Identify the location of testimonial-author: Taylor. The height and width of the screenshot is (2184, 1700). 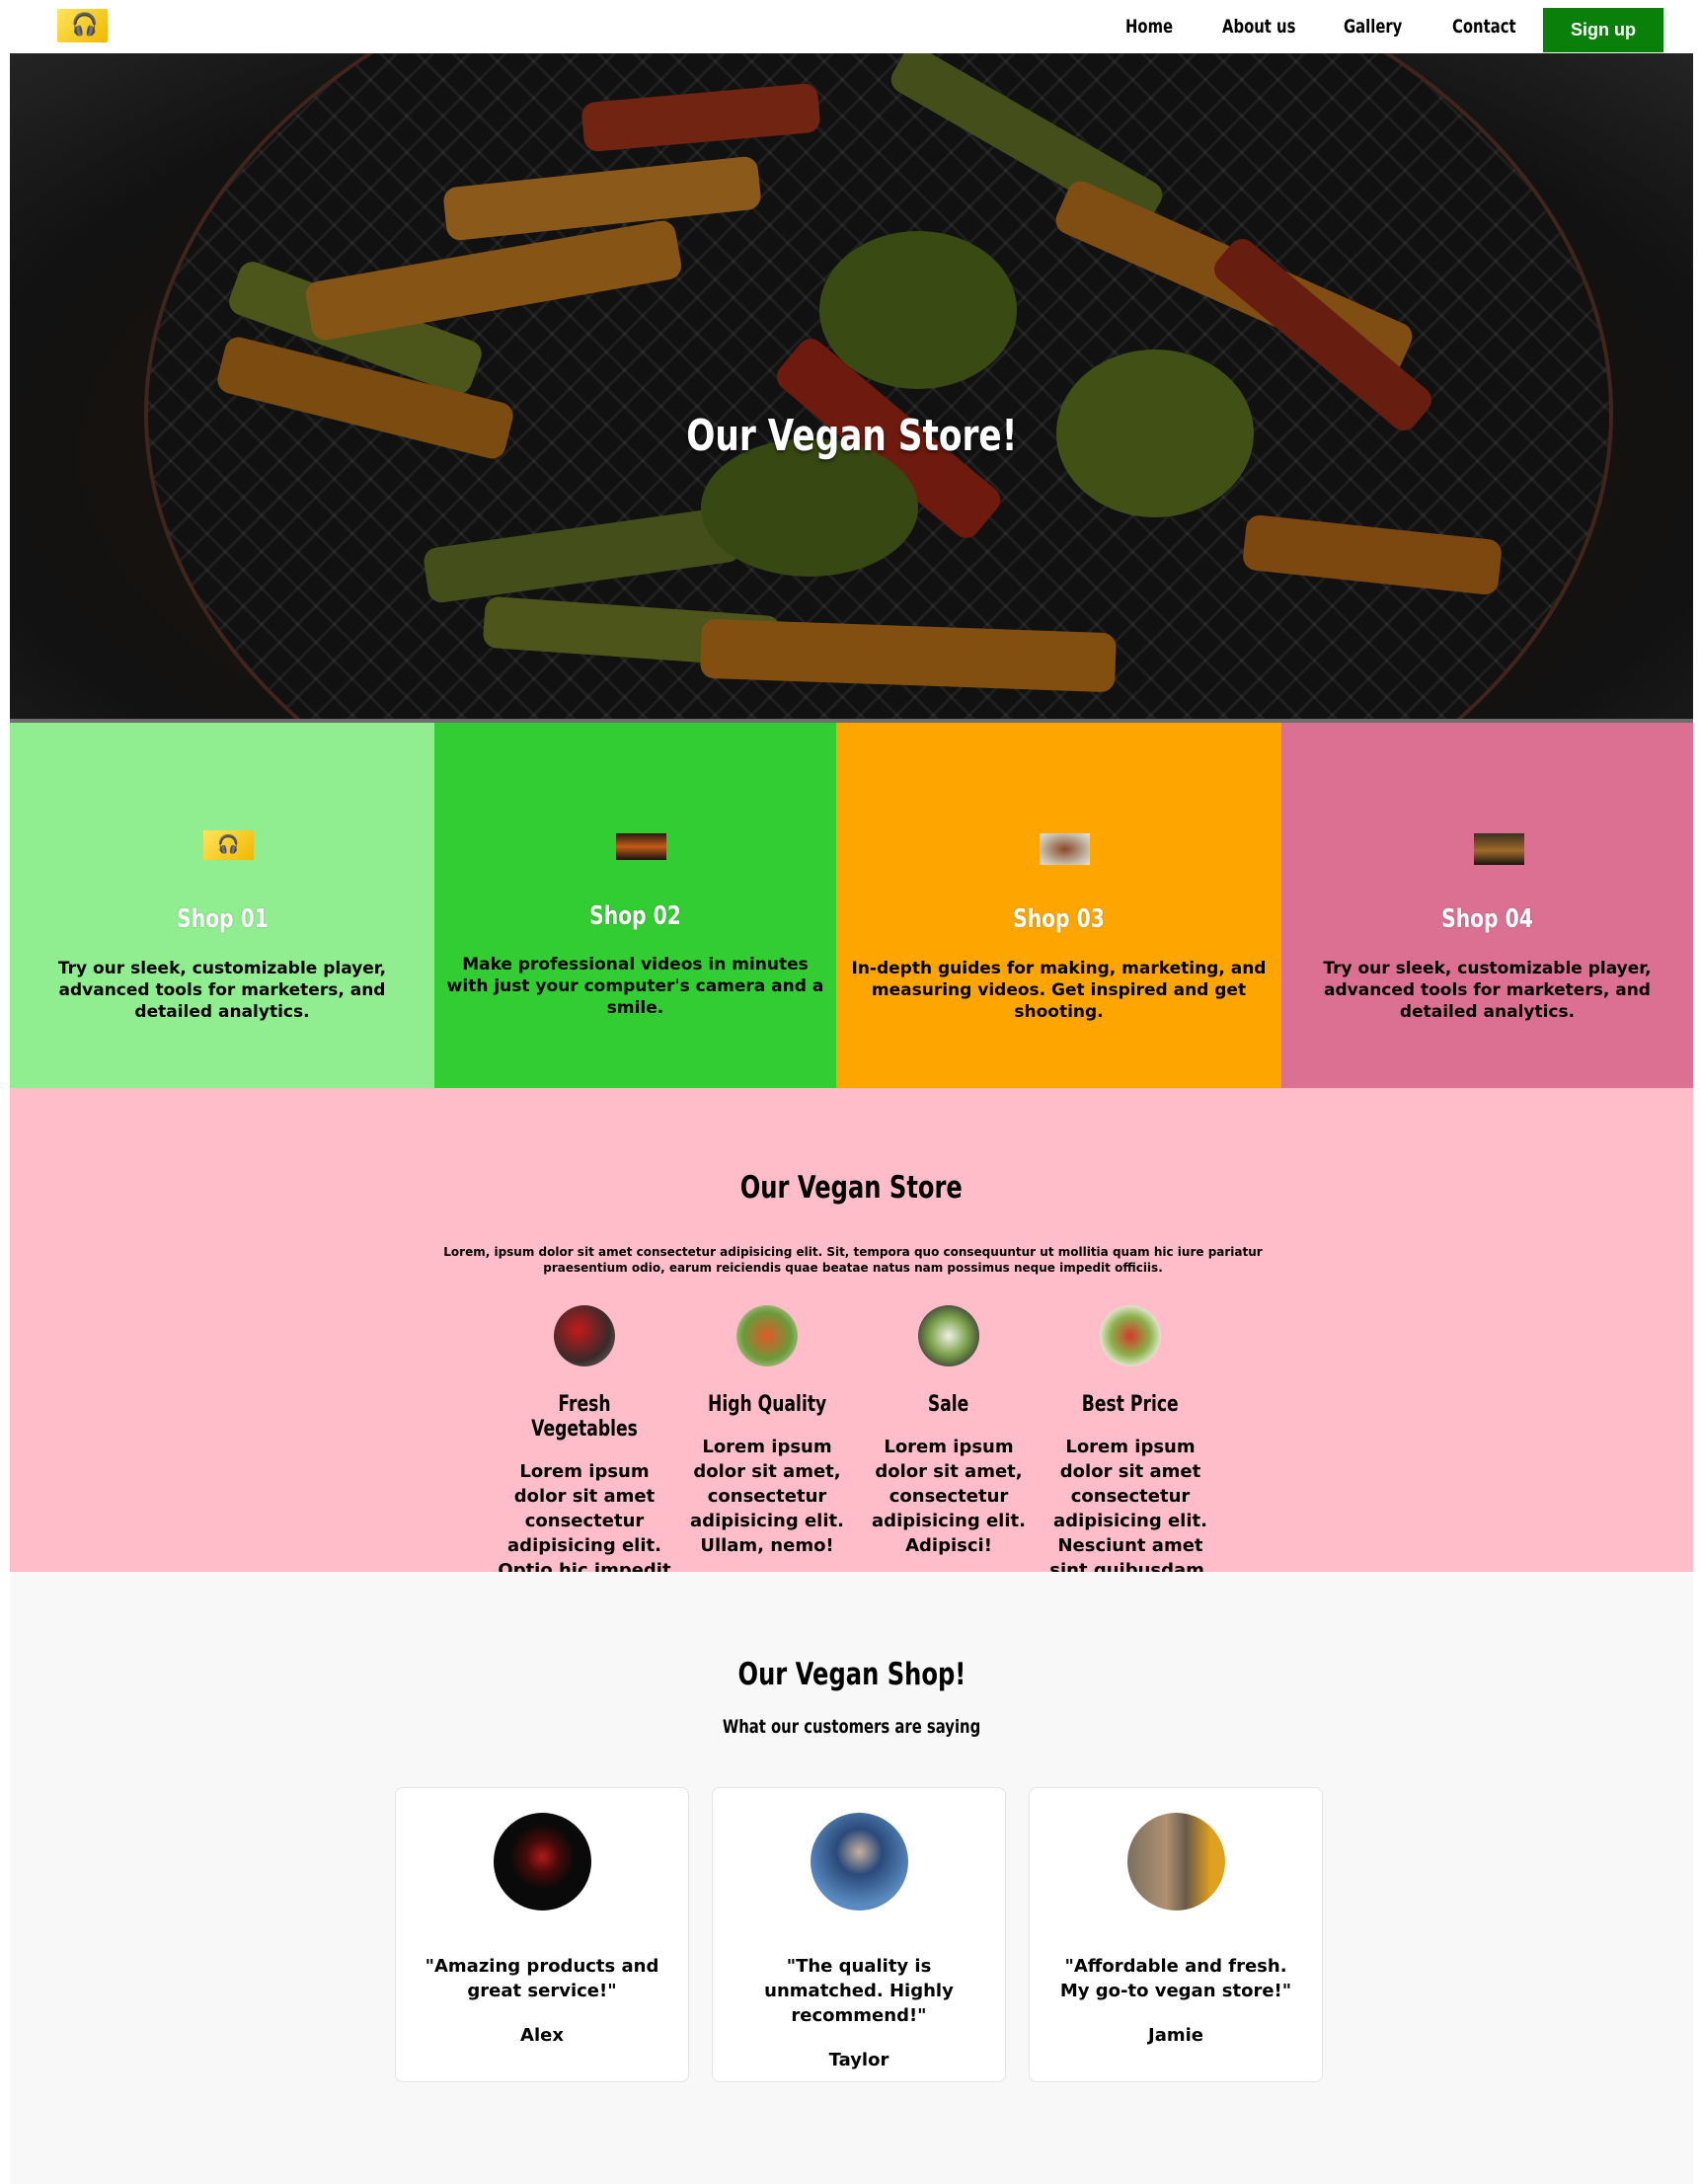
(858, 2060).